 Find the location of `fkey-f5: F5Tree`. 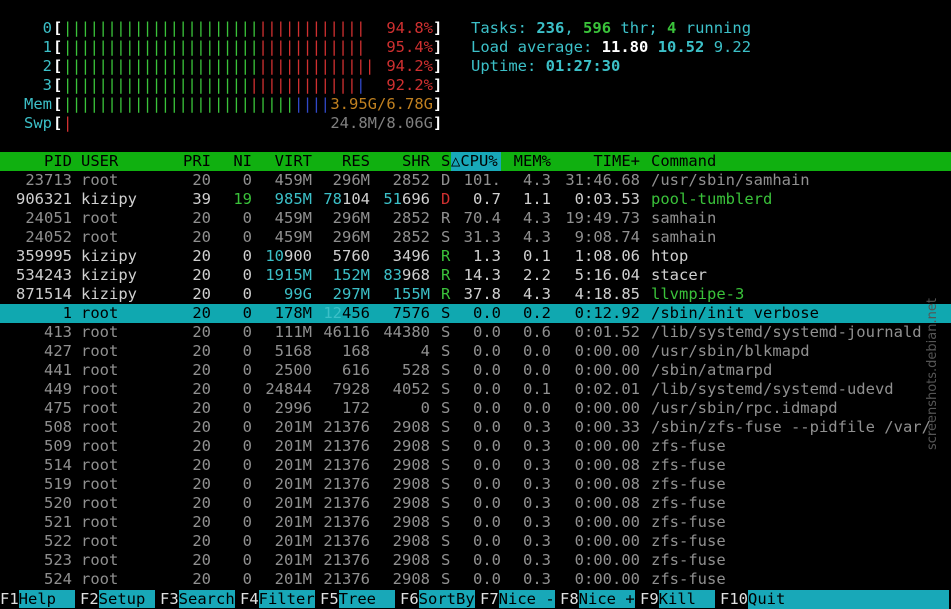

fkey-f5: F5Tree is located at coordinates (357, 599).